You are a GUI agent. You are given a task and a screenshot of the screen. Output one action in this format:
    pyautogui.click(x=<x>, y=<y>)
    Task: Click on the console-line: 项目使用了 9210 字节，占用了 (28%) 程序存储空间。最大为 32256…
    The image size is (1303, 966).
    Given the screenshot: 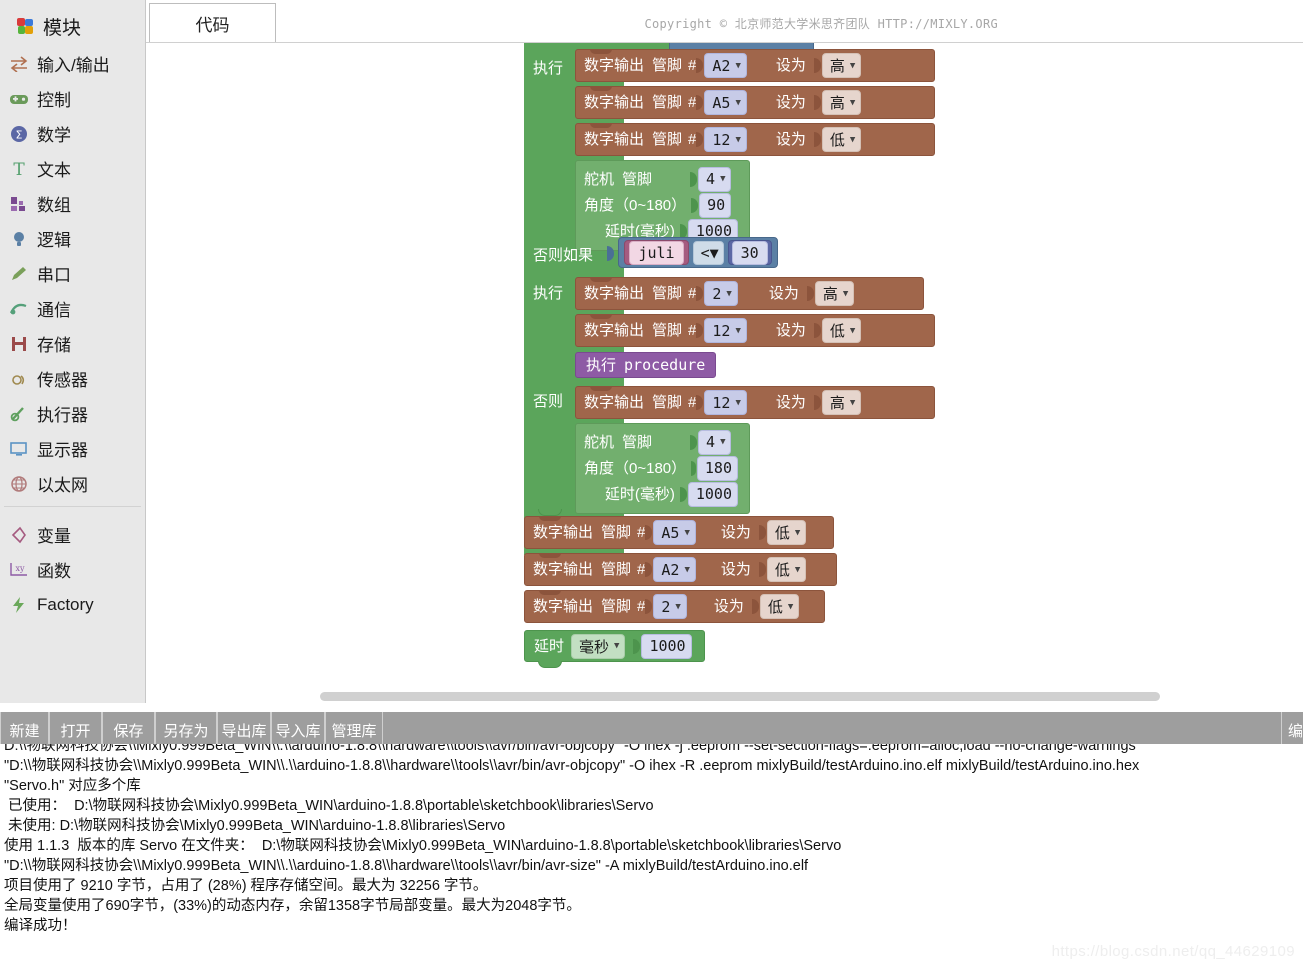 What is the action you would take?
    pyautogui.click(x=246, y=886)
    